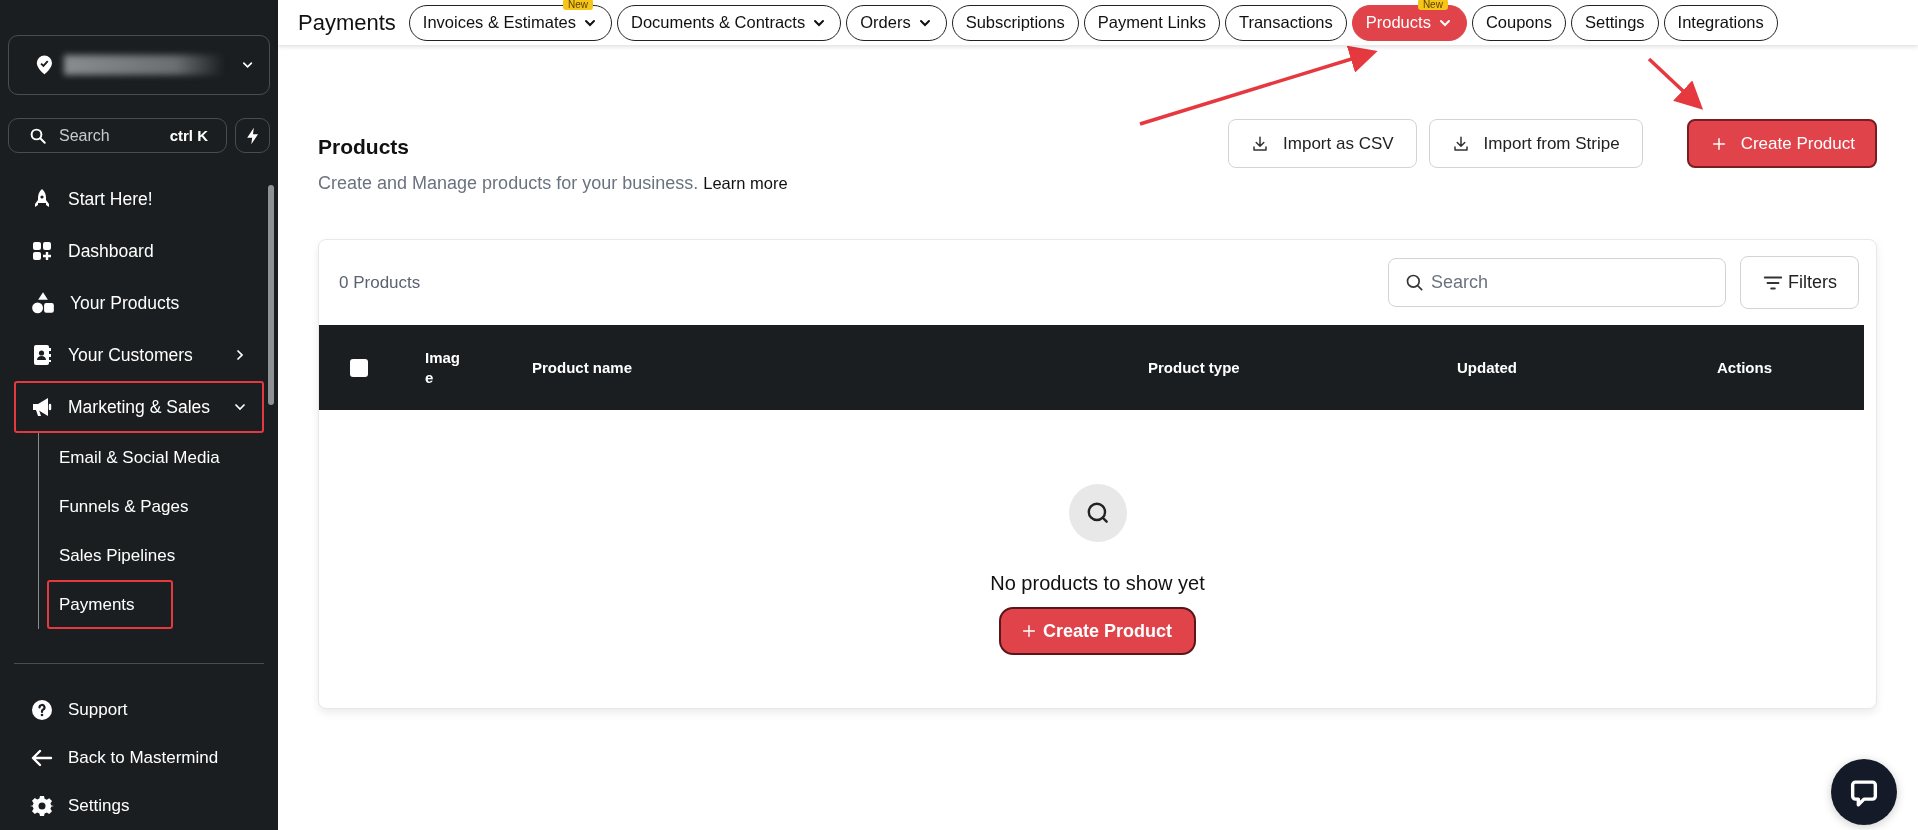 Image resolution: width=1918 pixels, height=830 pixels. What do you see at coordinates (1614, 22) in the screenshot?
I see `nav-tab: Settings` at bounding box center [1614, 22].